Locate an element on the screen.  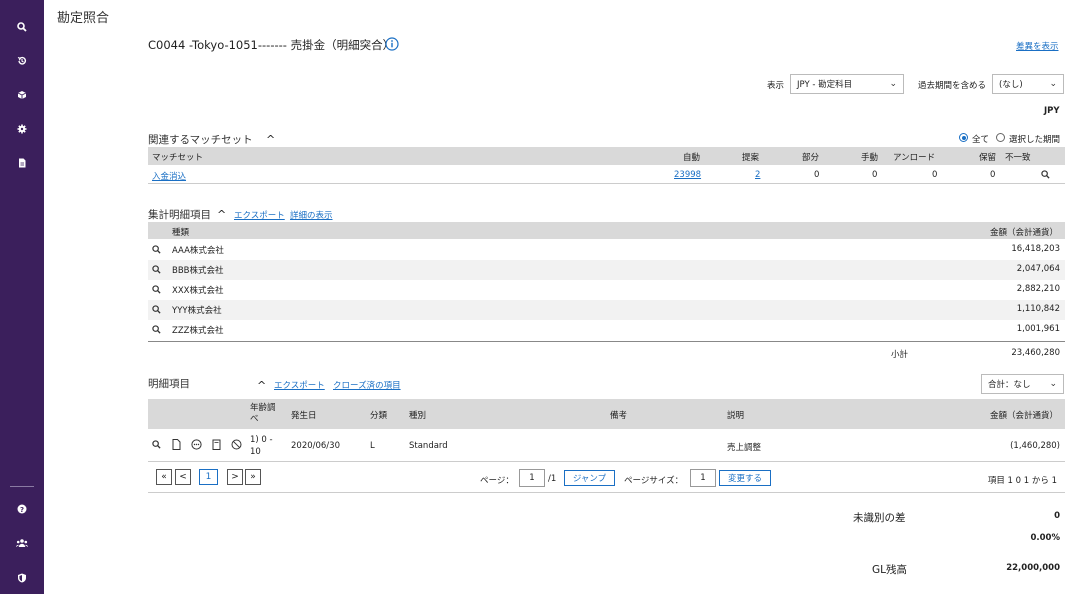
notes-icon is located at coordinates (216, 444).